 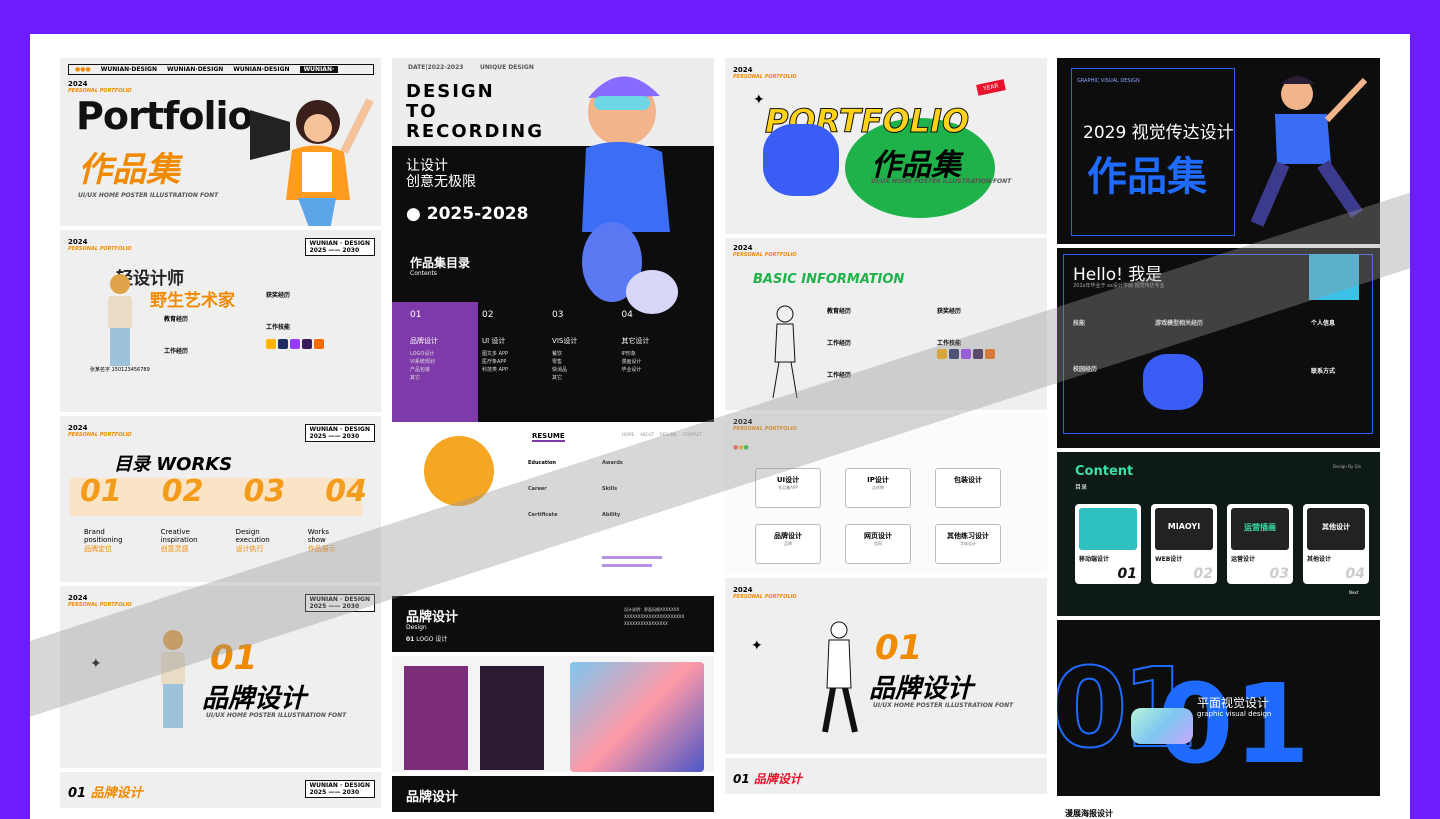 I want to click on work-item: Design execution 设计执行, so click(x=252, y=540).